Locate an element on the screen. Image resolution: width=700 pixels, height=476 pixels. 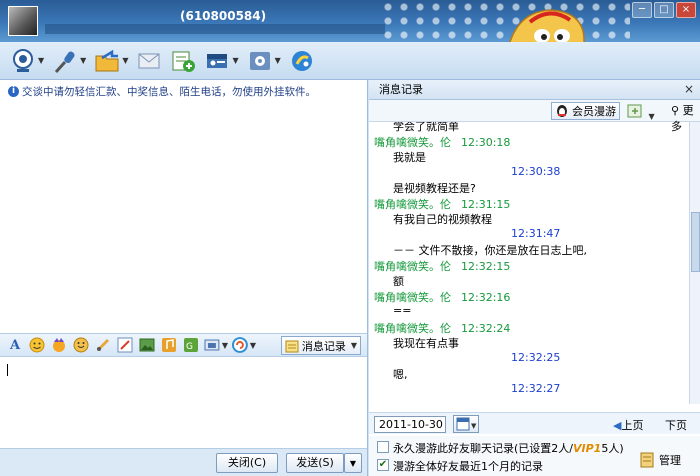
settings-button: ▼ is located at coordinates (264, 61).